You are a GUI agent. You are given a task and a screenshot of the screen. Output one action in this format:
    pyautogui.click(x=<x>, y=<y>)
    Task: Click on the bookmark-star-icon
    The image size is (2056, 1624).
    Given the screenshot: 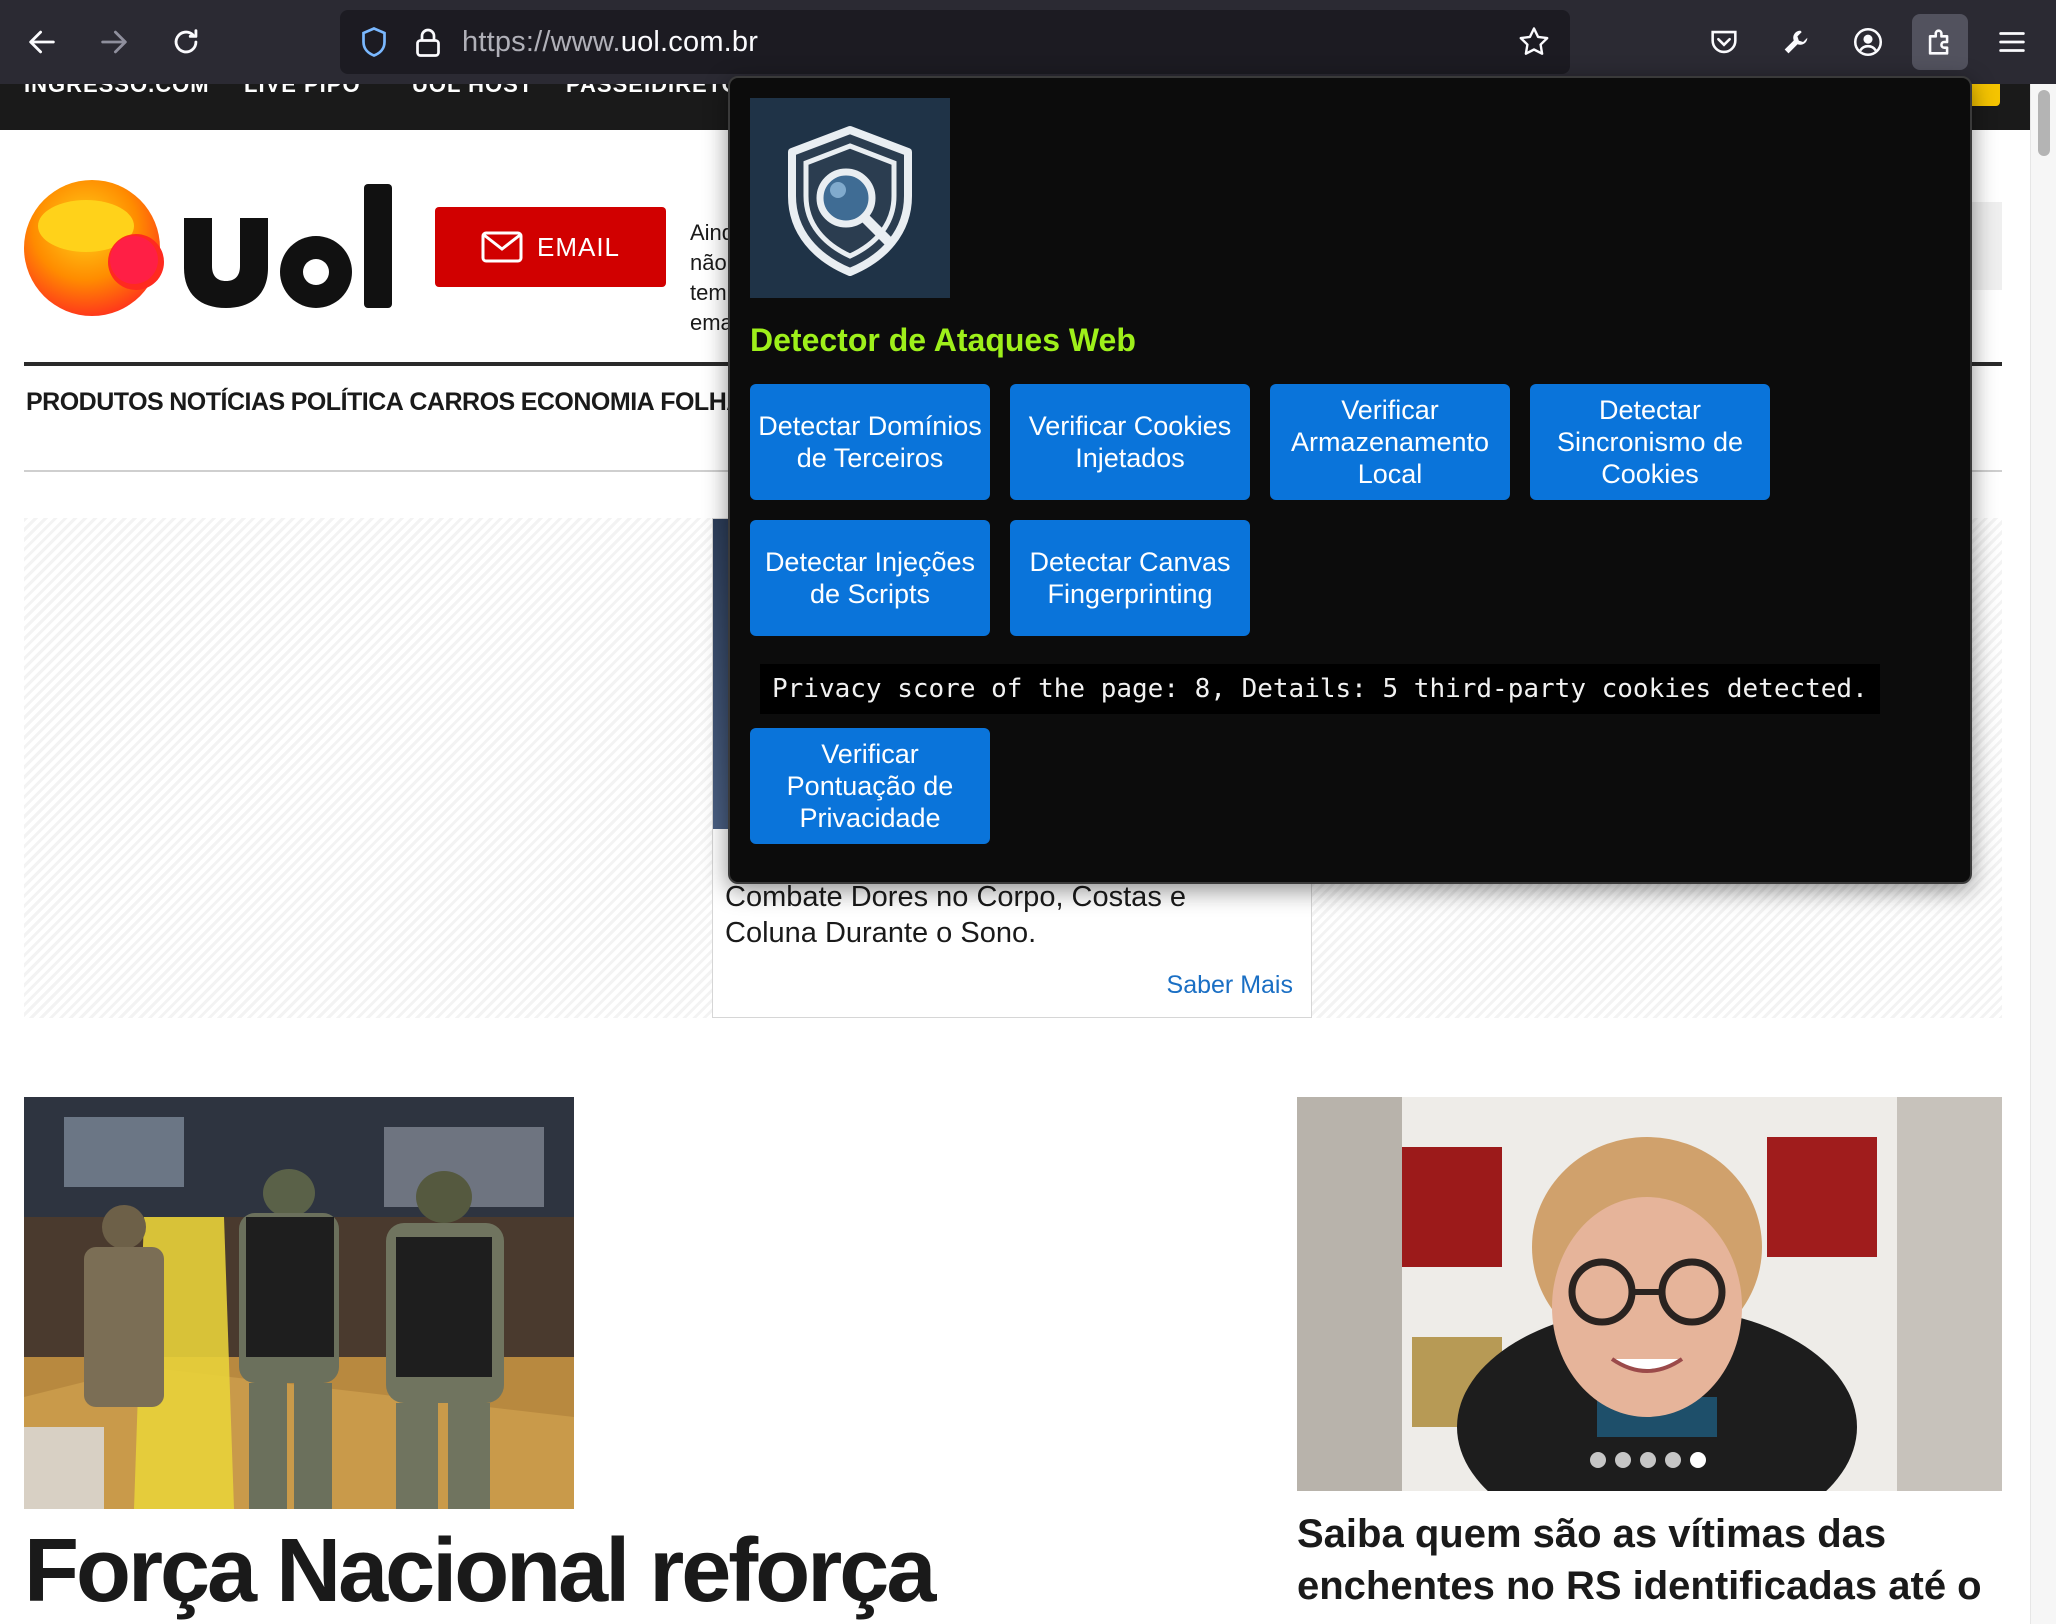 What is the action you would take?
    pyautogui.click(x=1534, y=42)
    